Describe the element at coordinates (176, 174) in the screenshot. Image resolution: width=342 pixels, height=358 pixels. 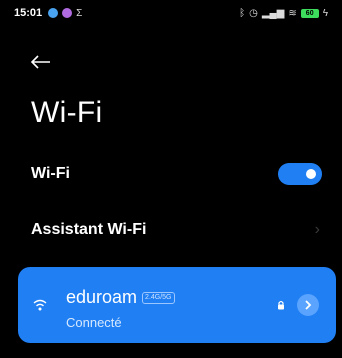
I see `wifi-toggle-row: Wi-Fi` at that location.